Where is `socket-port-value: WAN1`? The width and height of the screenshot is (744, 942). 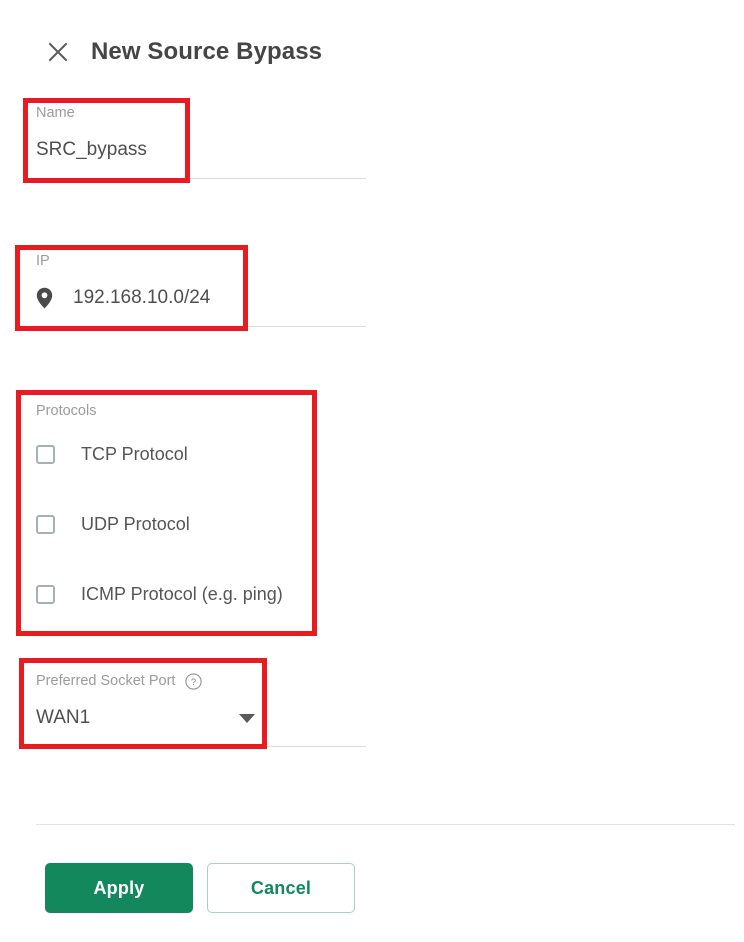 socket-port-value: WAN1 is located at coordinates (63, 717).